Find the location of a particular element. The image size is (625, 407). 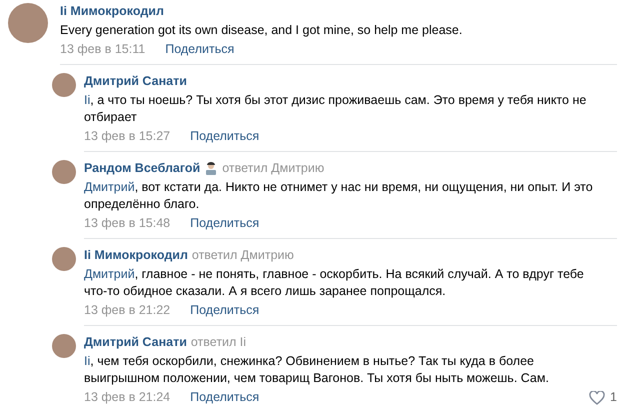

heart-icon is located at coordinates (597, 397).